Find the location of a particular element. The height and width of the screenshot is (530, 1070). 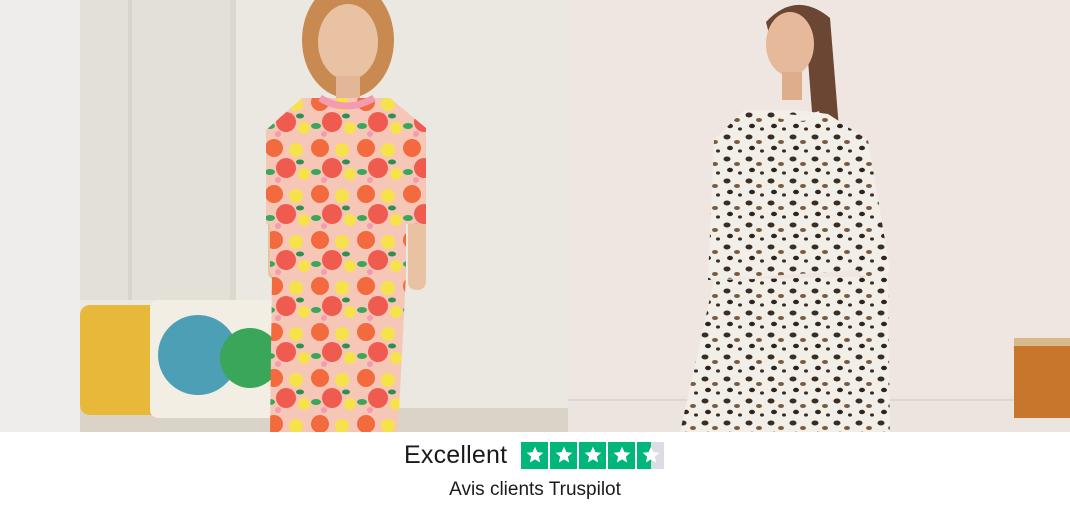

rating-label: Excellent is located at coordinates (456, 454).